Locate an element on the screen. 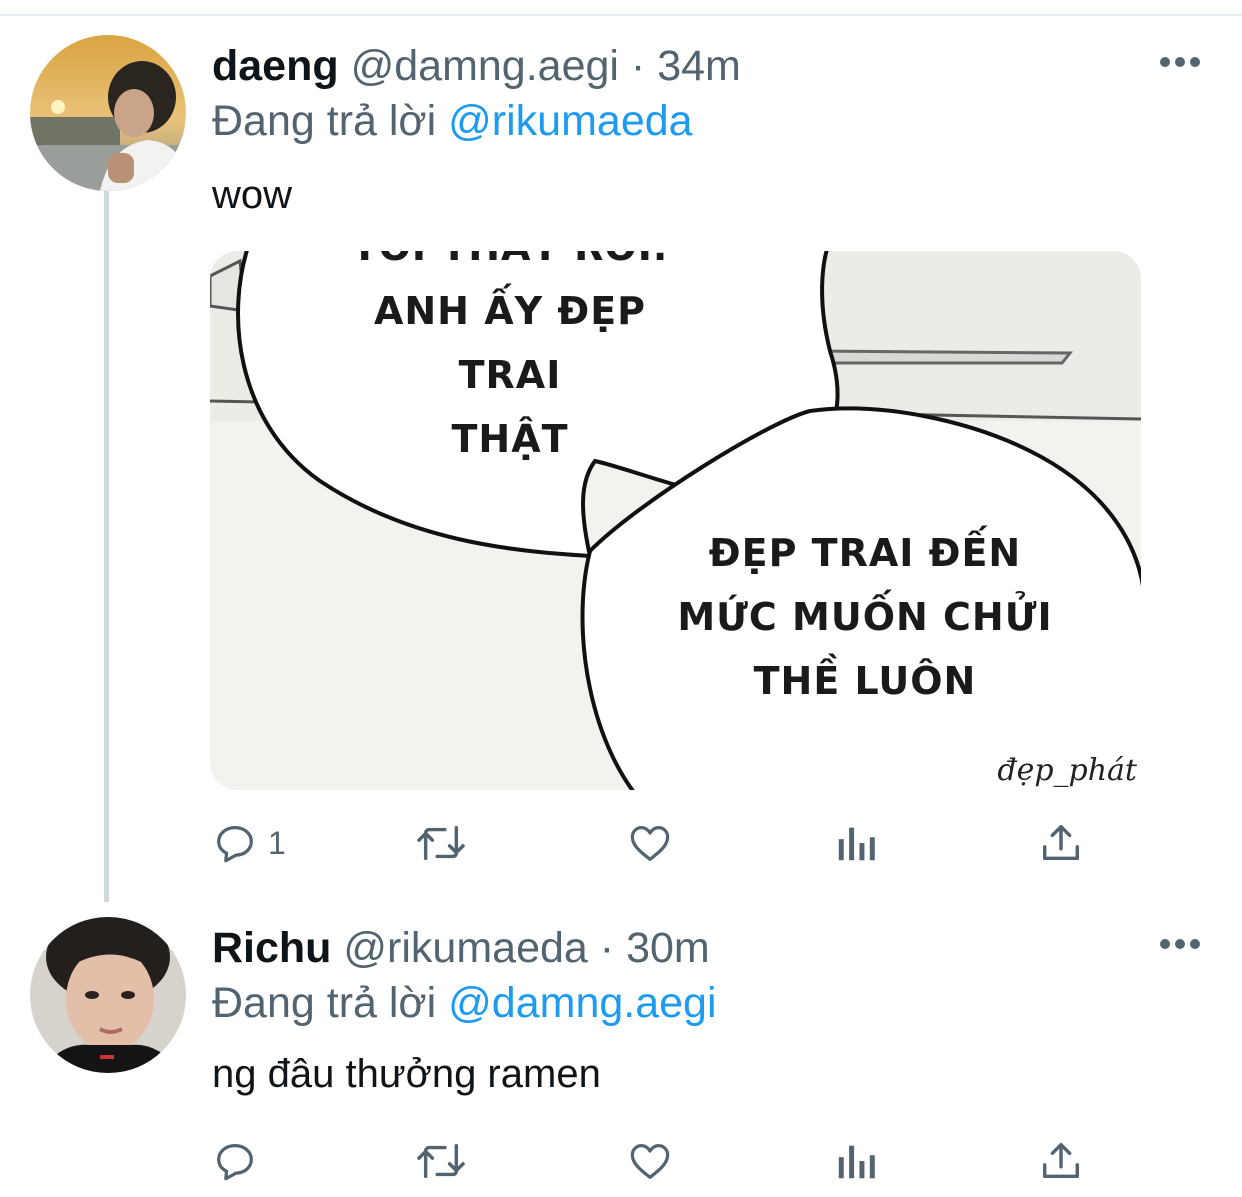  tweet-actions: 1 is located at coordinates (652, 843).